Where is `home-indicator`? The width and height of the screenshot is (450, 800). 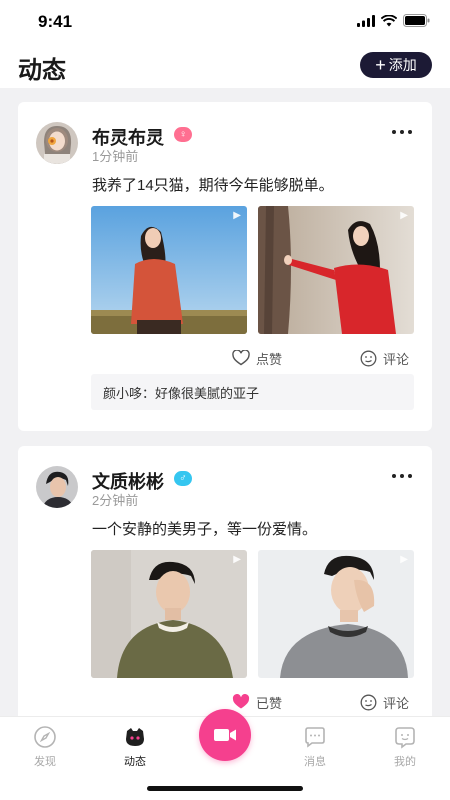 home-indicator is located at coordinates (225, 788).